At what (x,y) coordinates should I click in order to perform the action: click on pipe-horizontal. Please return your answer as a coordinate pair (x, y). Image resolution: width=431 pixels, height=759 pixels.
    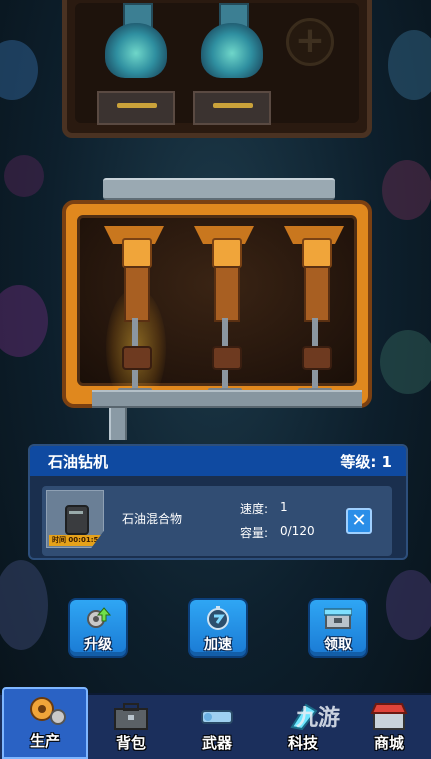
    Looking at the image, I should click on (219, 189).